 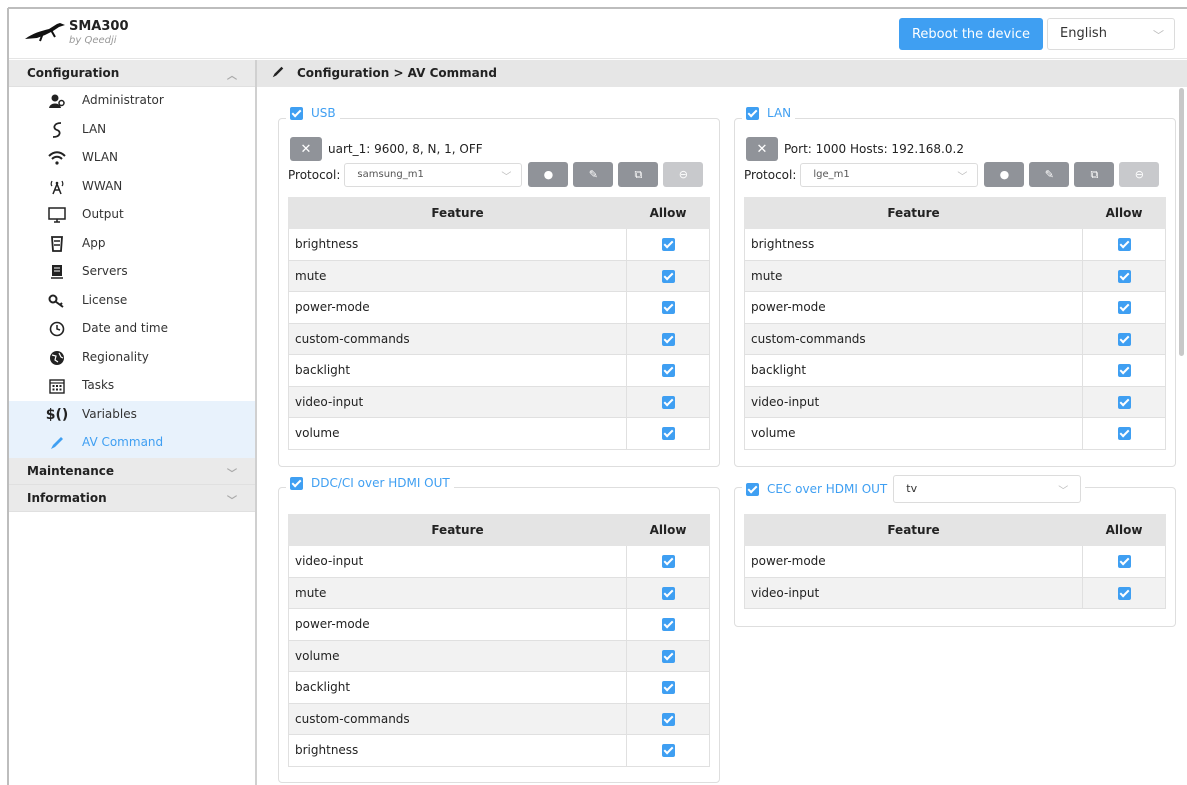 I want to click on sidebar-item-label: Administrator, so click(x=123, y=100).